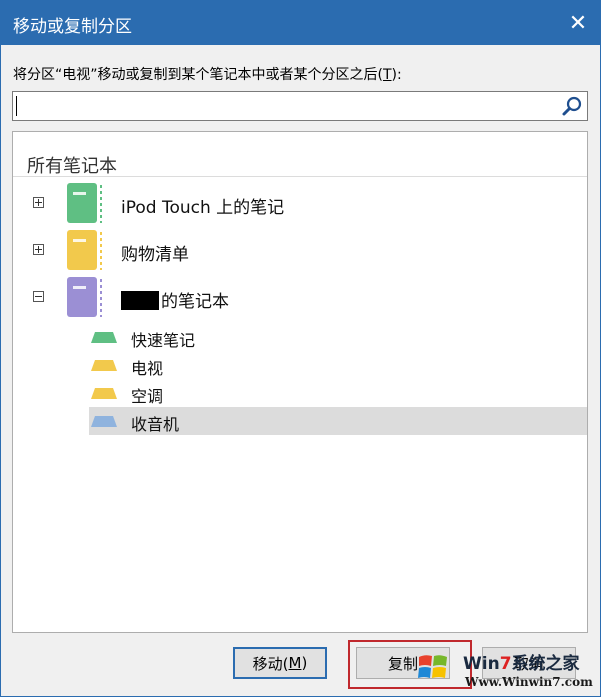 The height and width of the screenshot is (697, 601). I want to click on notebook-name: 购物清单, so click(155, 255).